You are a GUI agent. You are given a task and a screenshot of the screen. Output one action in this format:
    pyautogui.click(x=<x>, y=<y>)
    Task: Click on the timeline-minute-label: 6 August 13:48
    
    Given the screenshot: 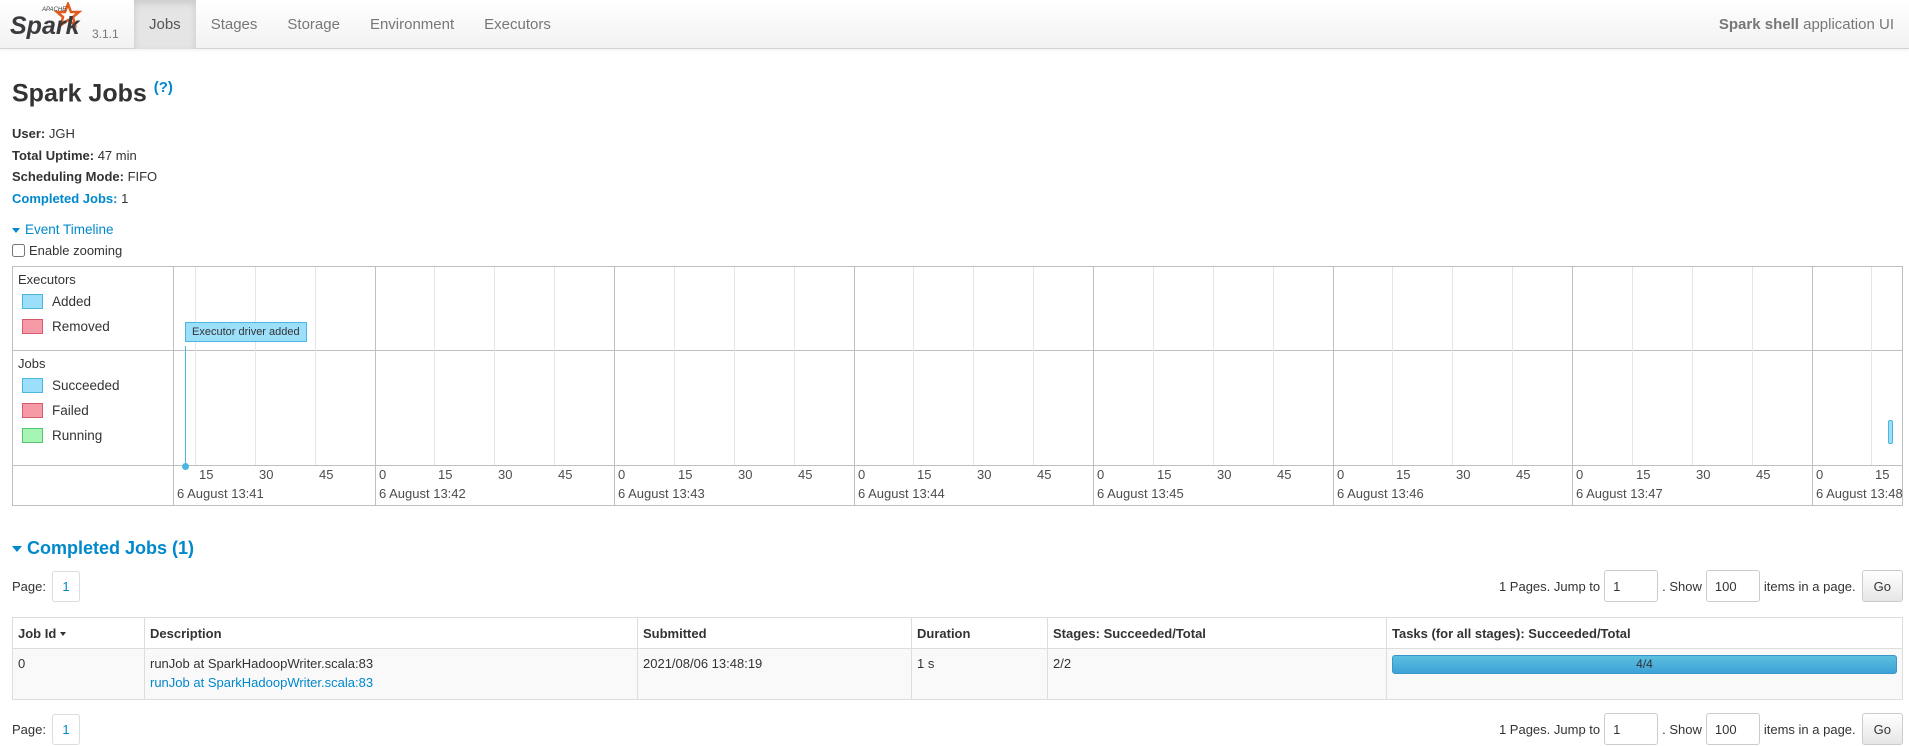 What is the action you would take?
    pyautogui.click(x=1859, y=493)
    